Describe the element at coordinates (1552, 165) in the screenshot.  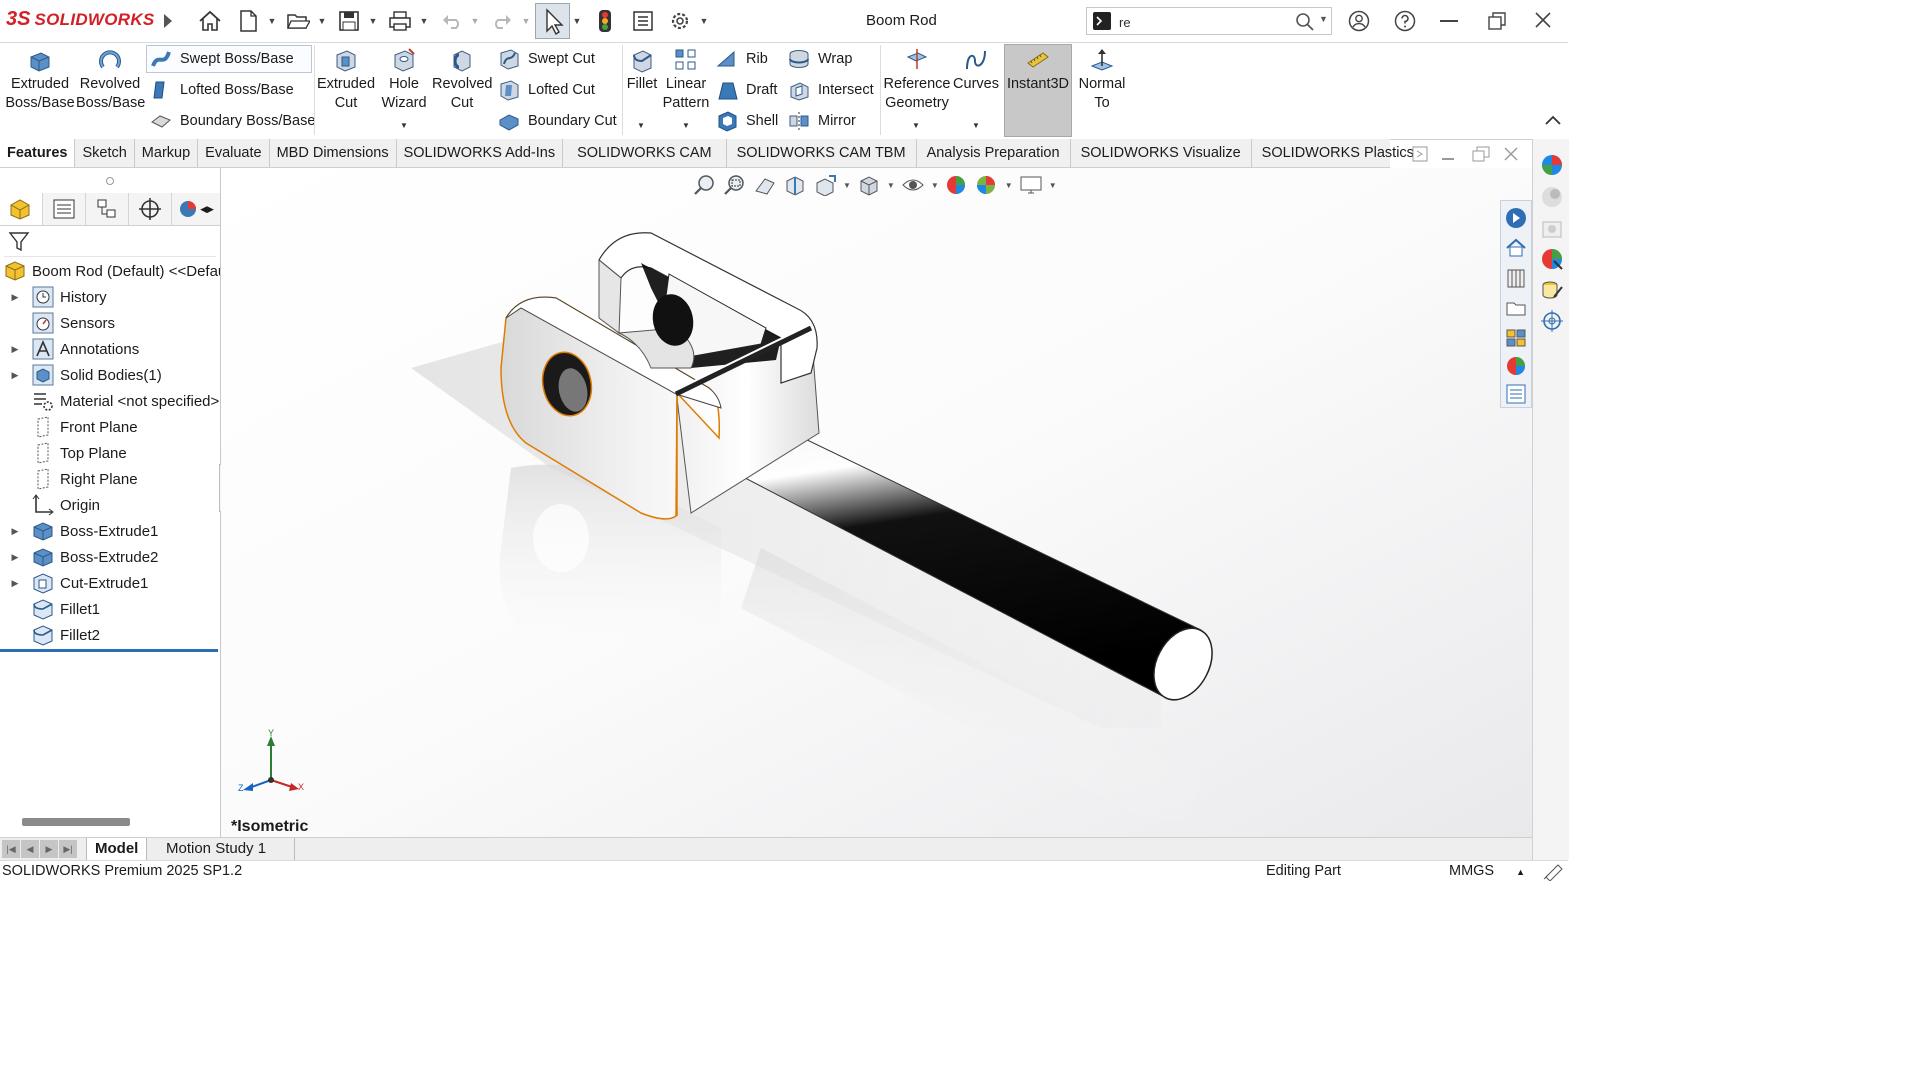
I see `appearance-ball-icon` at that location.